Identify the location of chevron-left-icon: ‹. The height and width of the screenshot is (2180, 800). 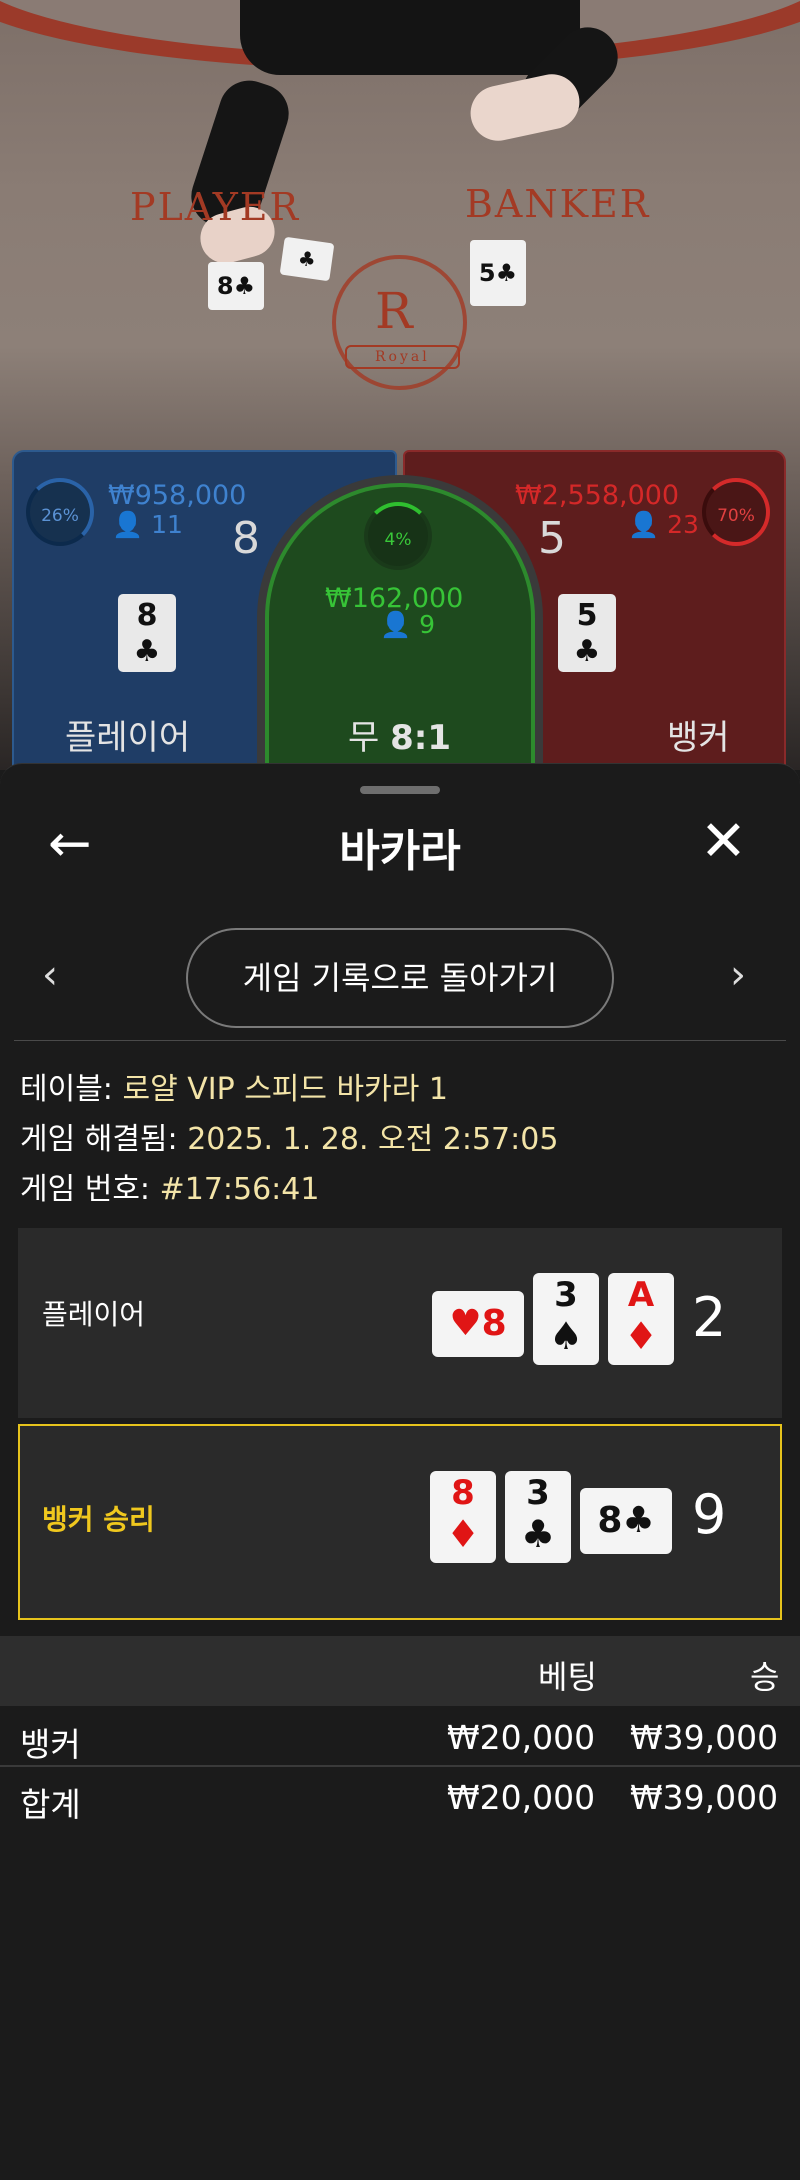
(50, 975).